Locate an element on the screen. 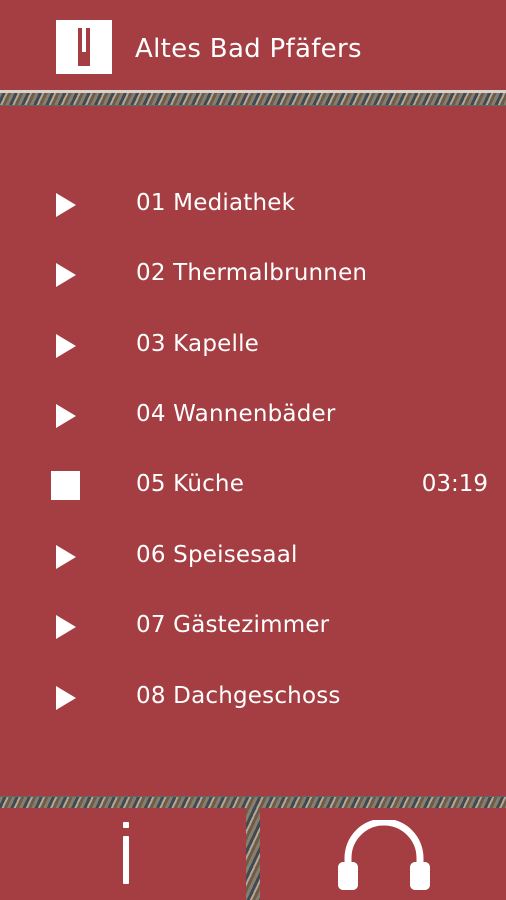 The width and height of the screenshot is (506, 900). logo-icon is located at coordinates (84, 47).